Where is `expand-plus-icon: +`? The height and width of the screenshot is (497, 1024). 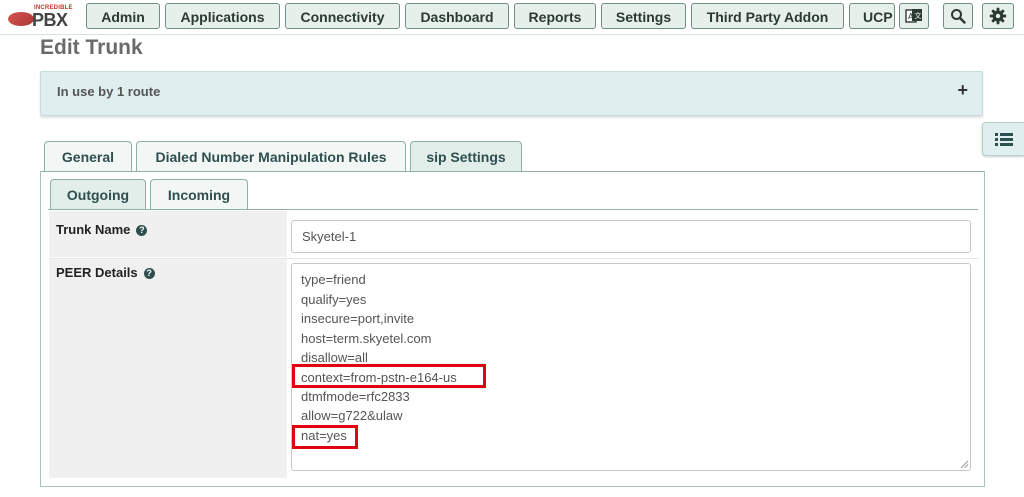 expand-plus-icon: + is located at coordinates (962, 90).